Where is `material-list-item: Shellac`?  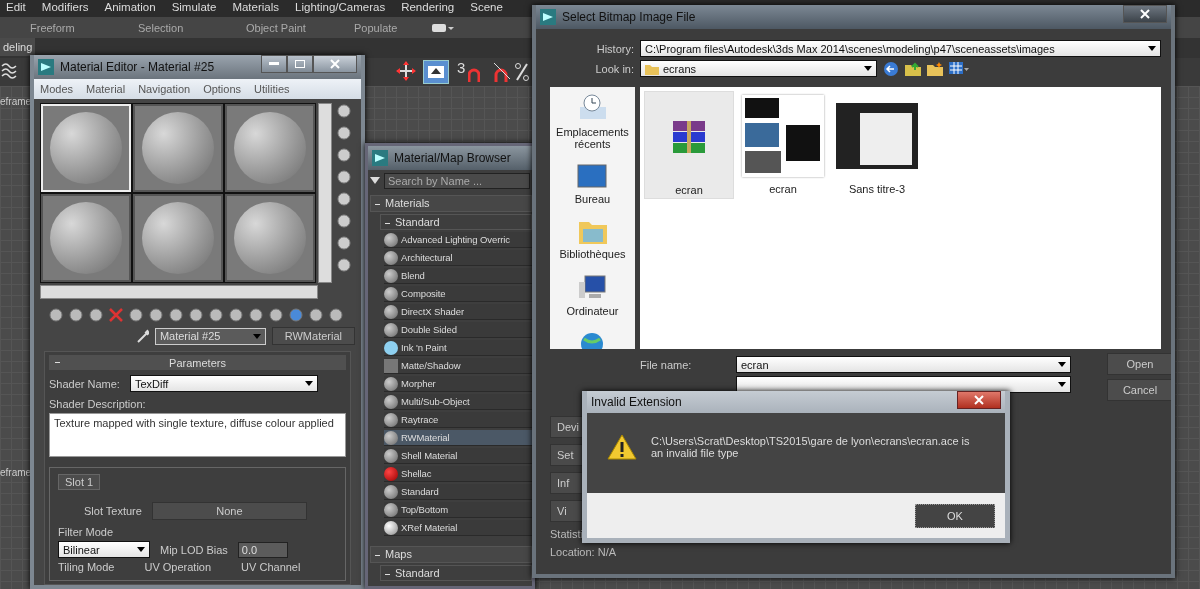 material-list-item: Shellac is located at coordinates (458, 474).